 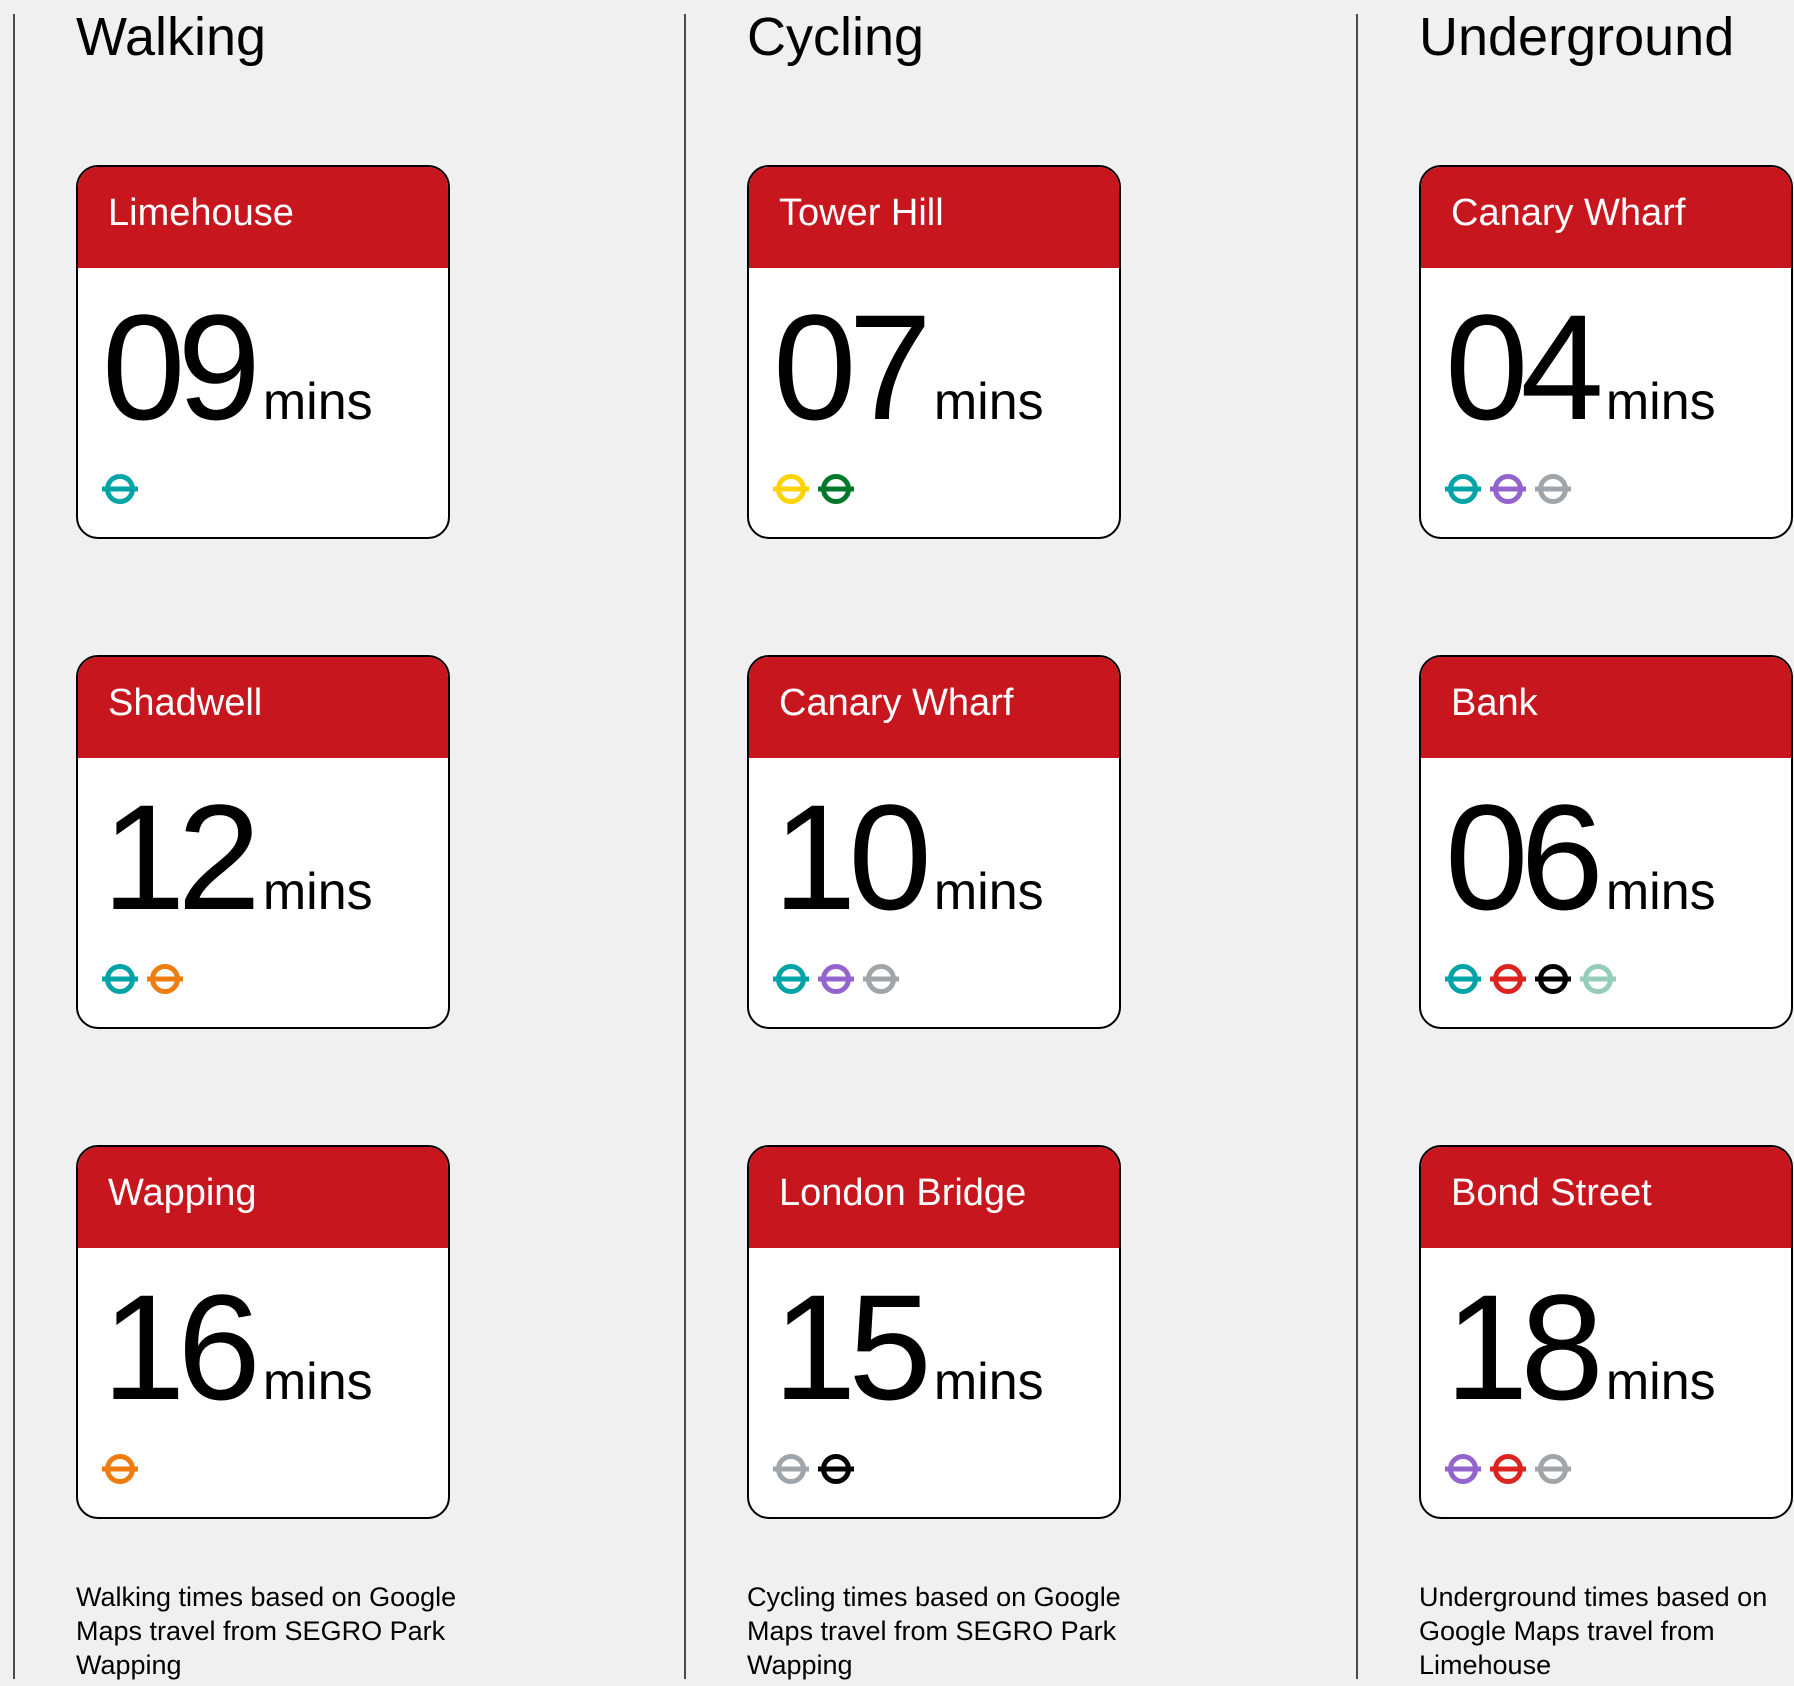 What do you see at coordinates (1606, 707) in the screenshot?
I see `station-name: Bank` at bounding box center [1606, 707].